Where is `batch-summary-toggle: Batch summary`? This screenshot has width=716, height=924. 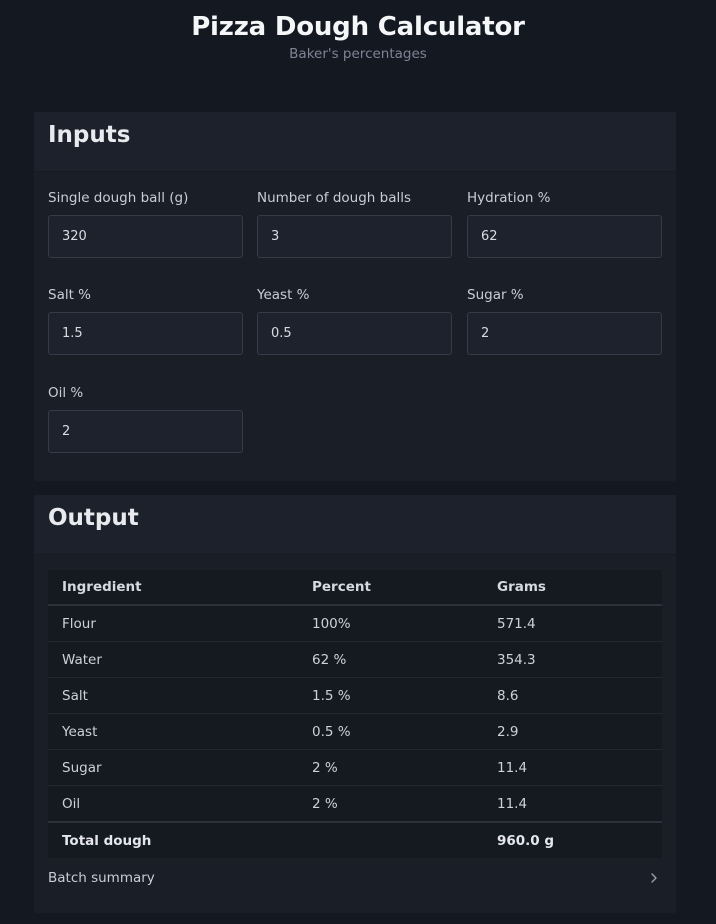 batch-summary-toggle: Batch summary is located at coordinates (355, 878).